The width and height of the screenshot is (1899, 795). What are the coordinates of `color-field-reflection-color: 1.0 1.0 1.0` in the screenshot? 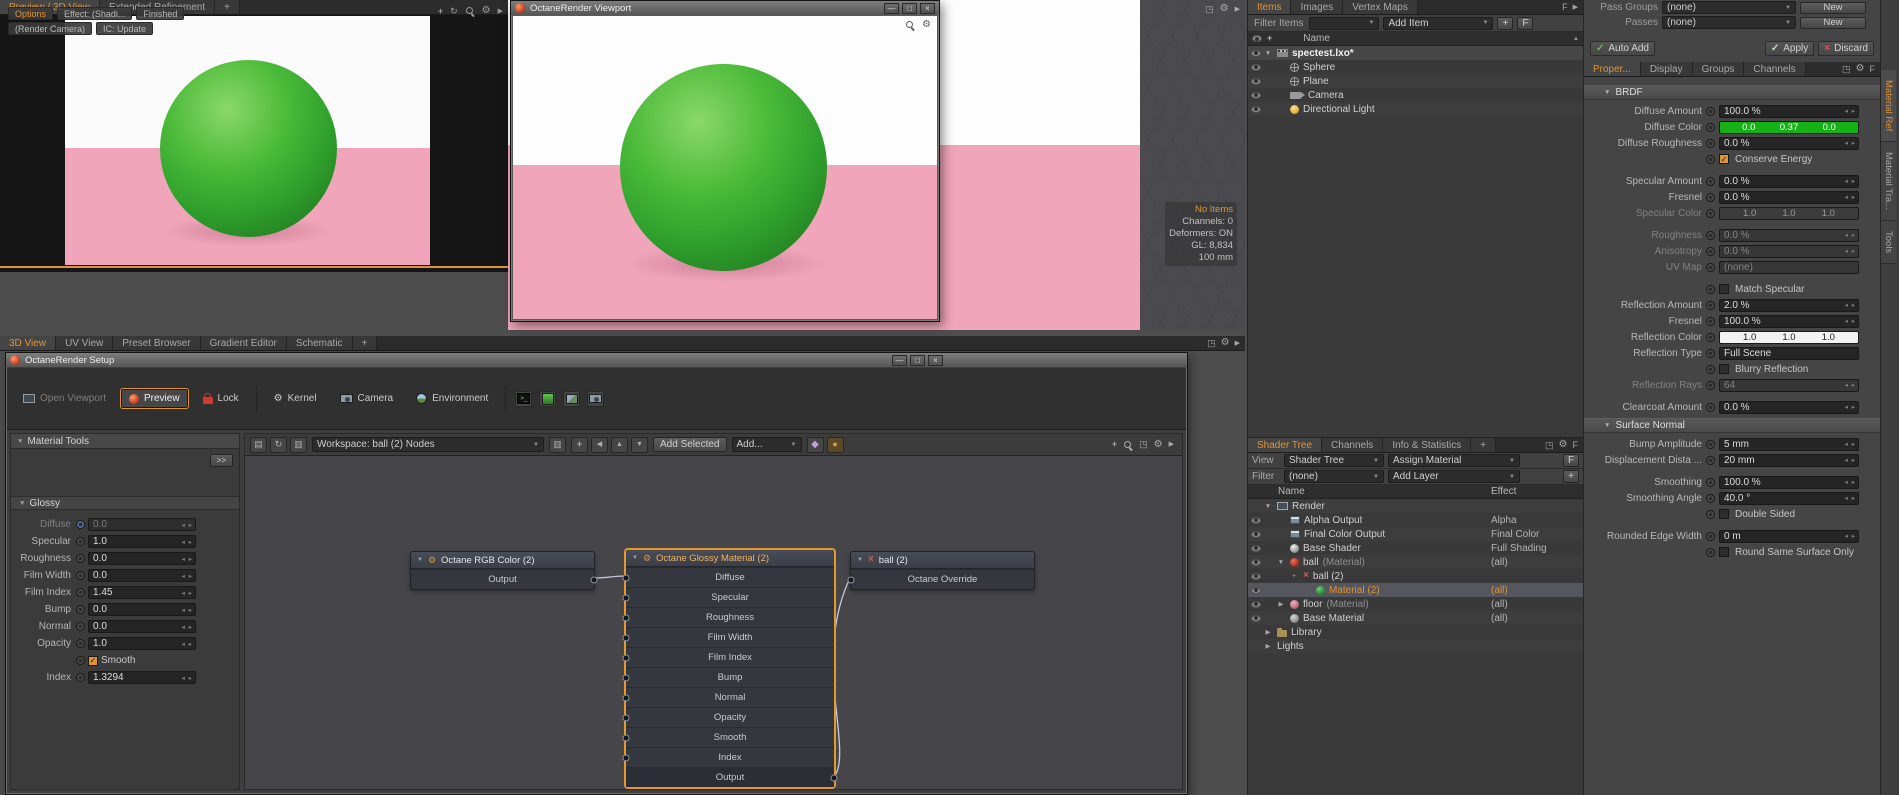 It's located at (1789, 337).